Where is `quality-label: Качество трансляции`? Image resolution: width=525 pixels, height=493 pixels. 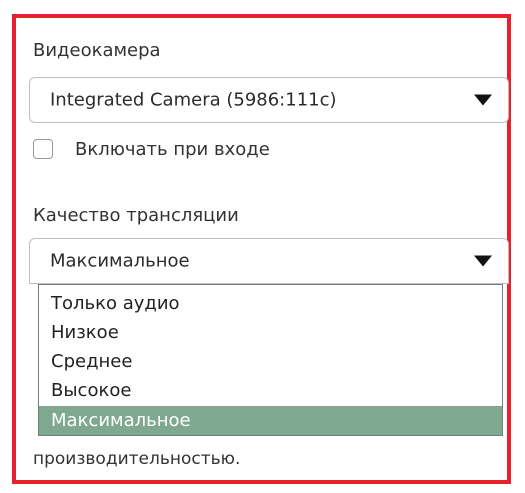
quality-label: Качество трансляции is located at coordinates (136, 215).